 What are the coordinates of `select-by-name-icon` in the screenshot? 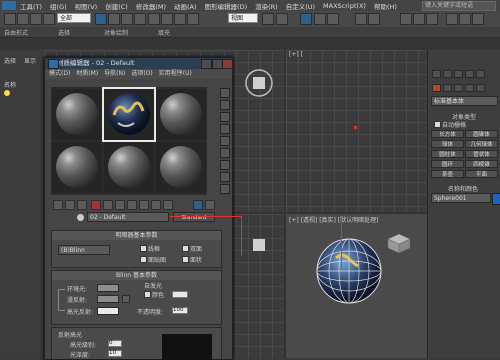 It's located at (114, 19).